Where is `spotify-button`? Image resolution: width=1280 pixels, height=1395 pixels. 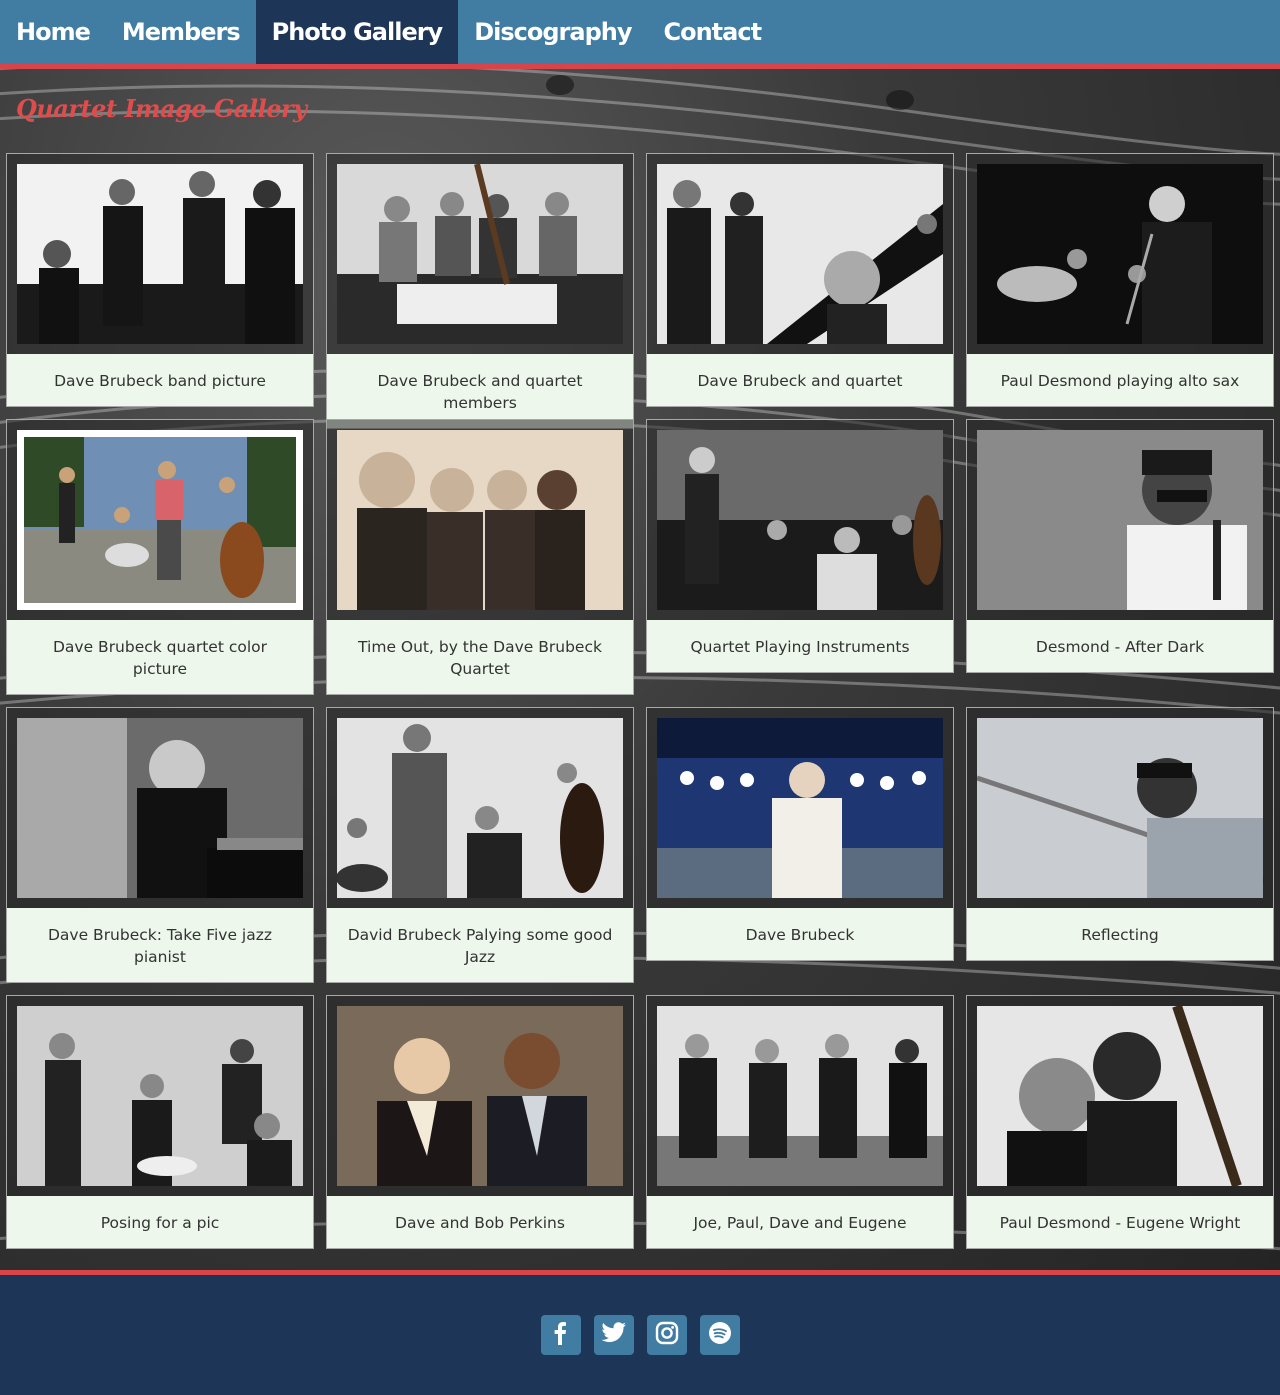 spotify-button is located at coordinates (720, 1335).